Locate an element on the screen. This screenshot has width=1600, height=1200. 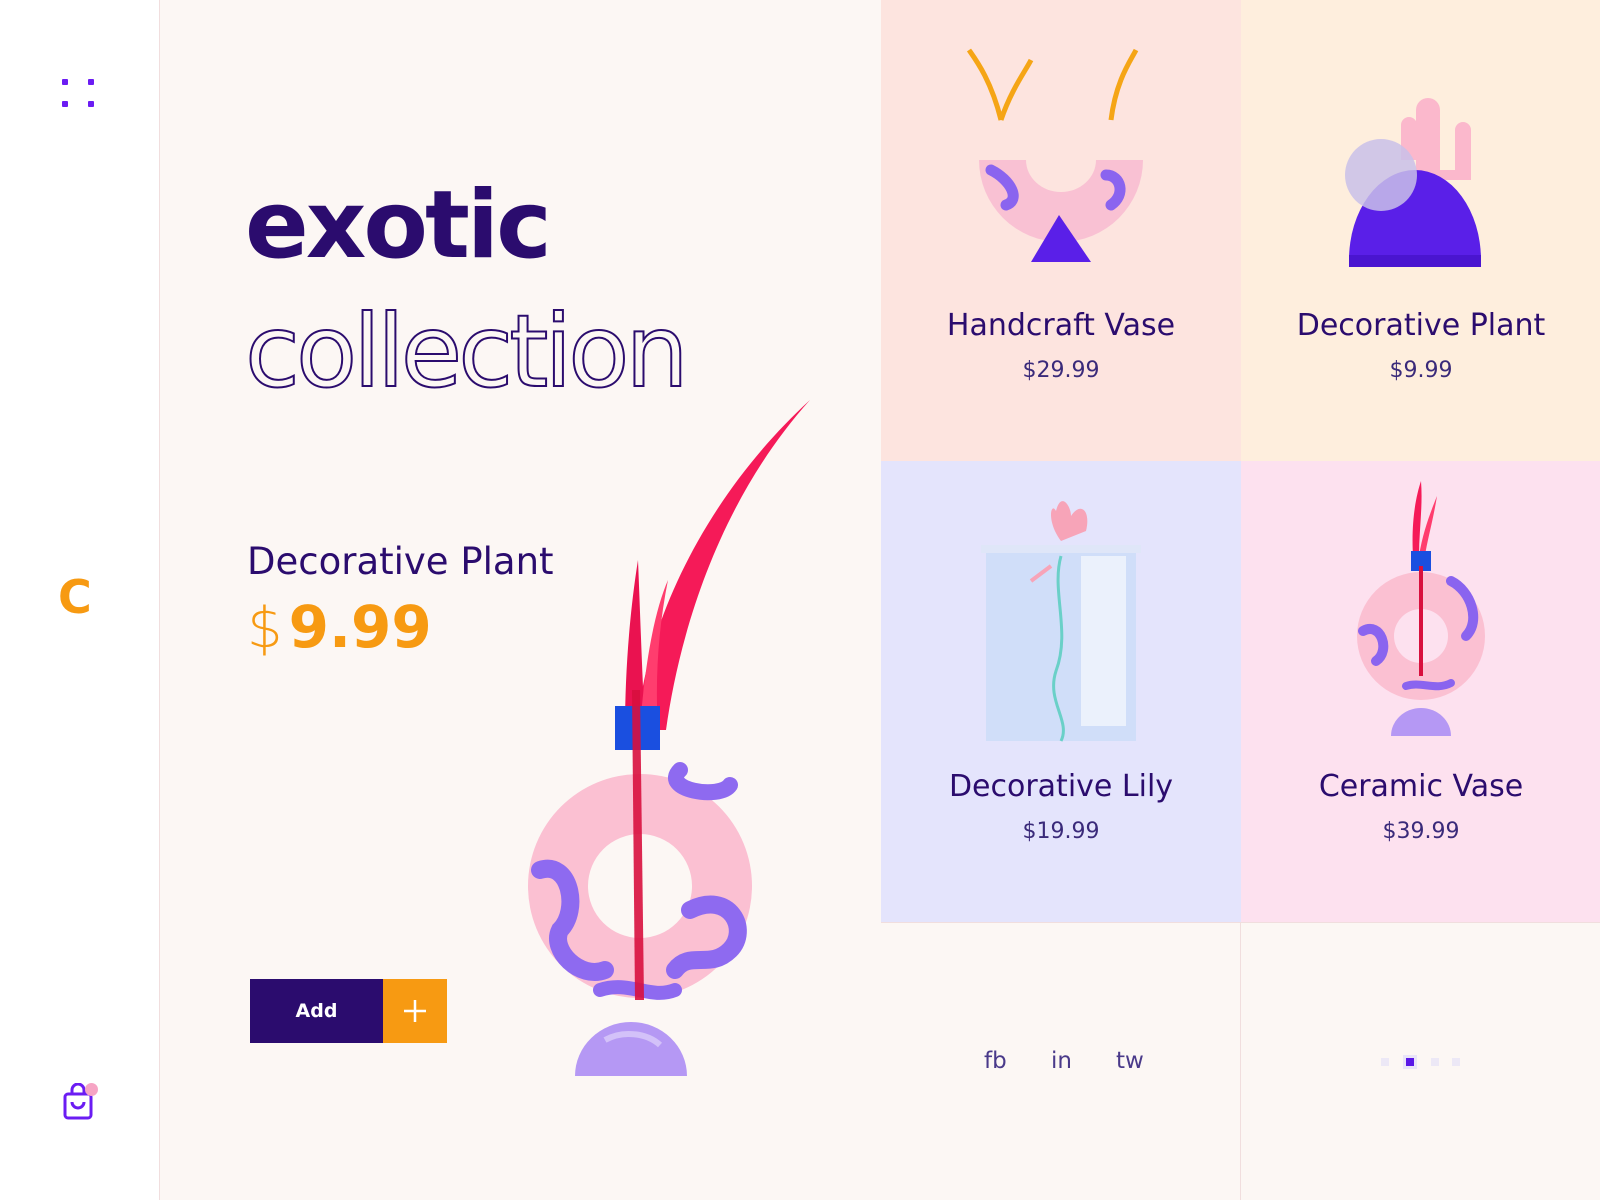
product-price: $19.99 is located at coordinates (1061, 831).